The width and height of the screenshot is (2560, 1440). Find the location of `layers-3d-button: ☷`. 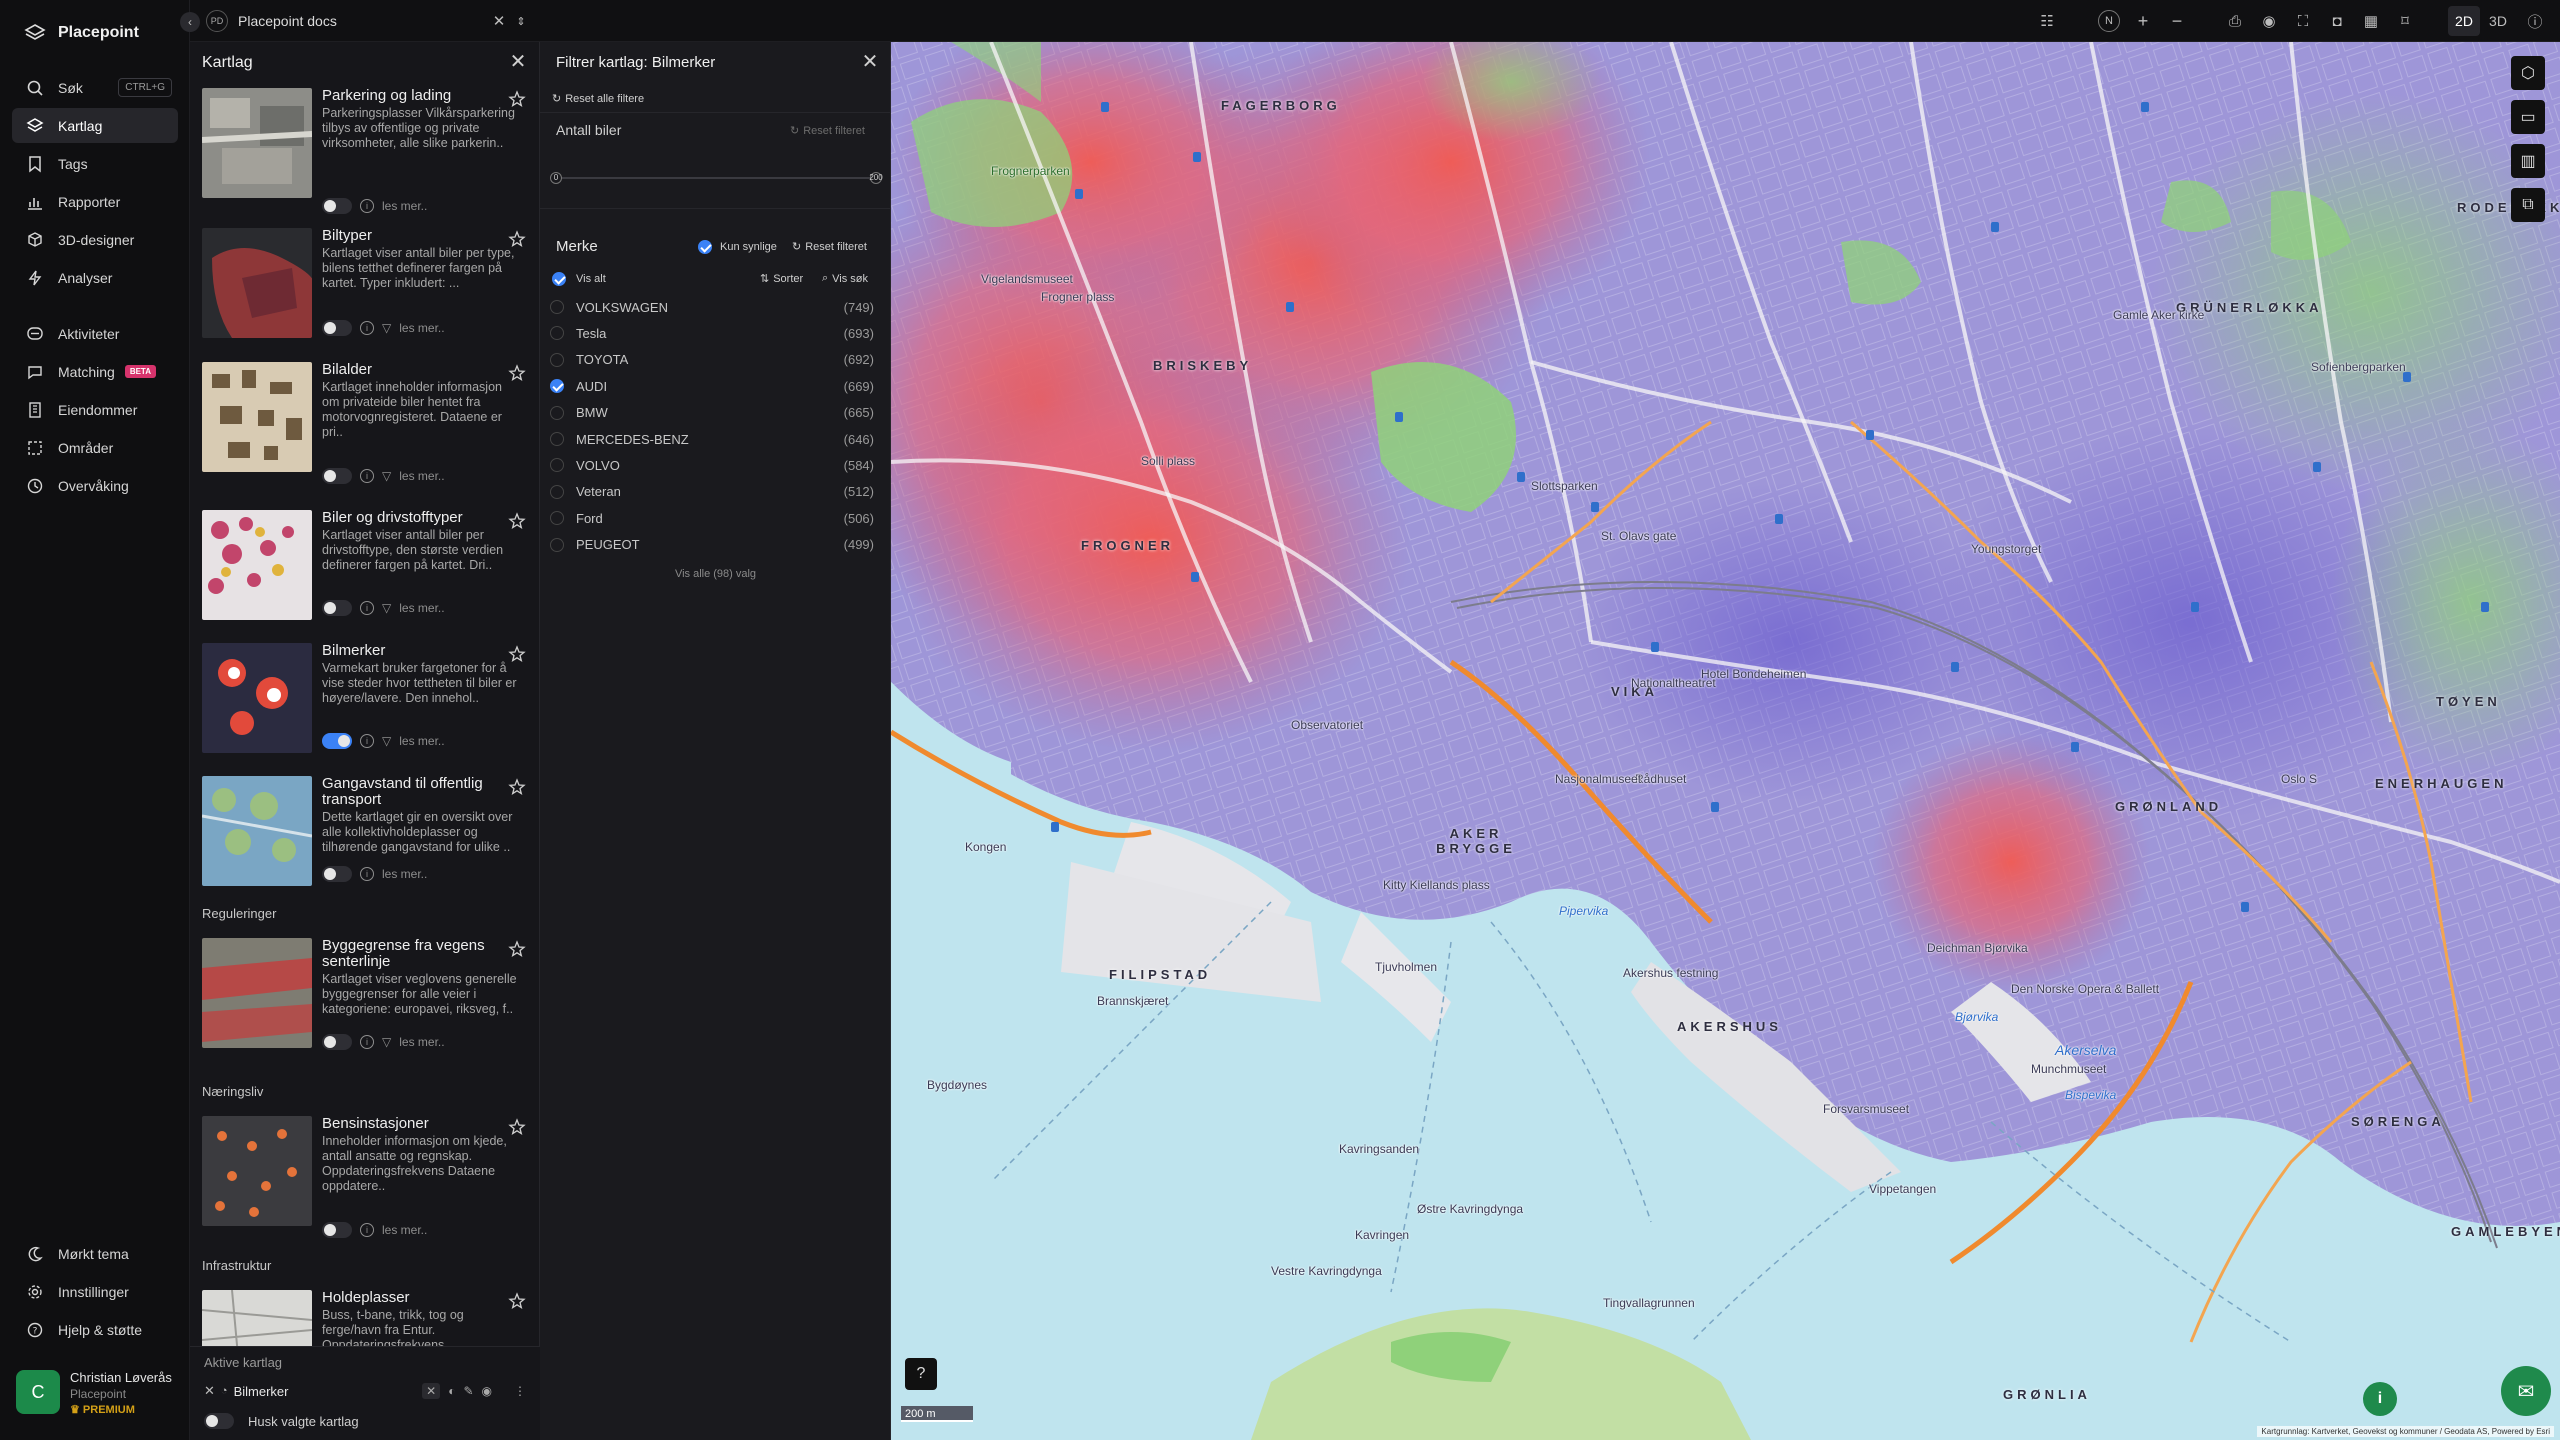

layers-3d-button: ☷ is located at coordinates (2047, 21).